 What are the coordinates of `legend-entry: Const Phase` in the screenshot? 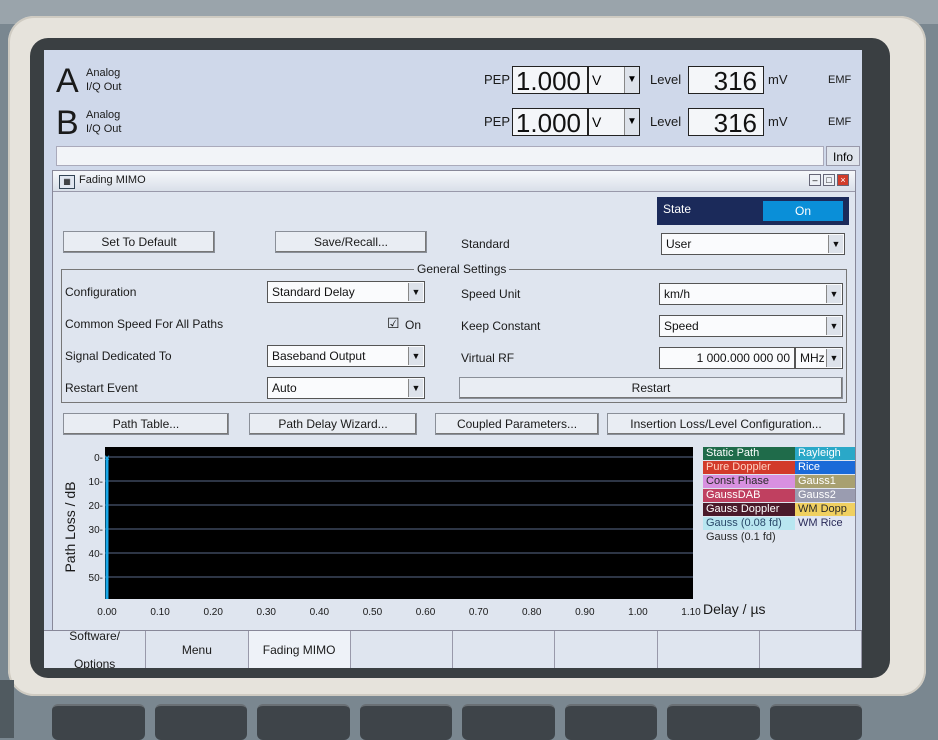 It's located at (749, 481).